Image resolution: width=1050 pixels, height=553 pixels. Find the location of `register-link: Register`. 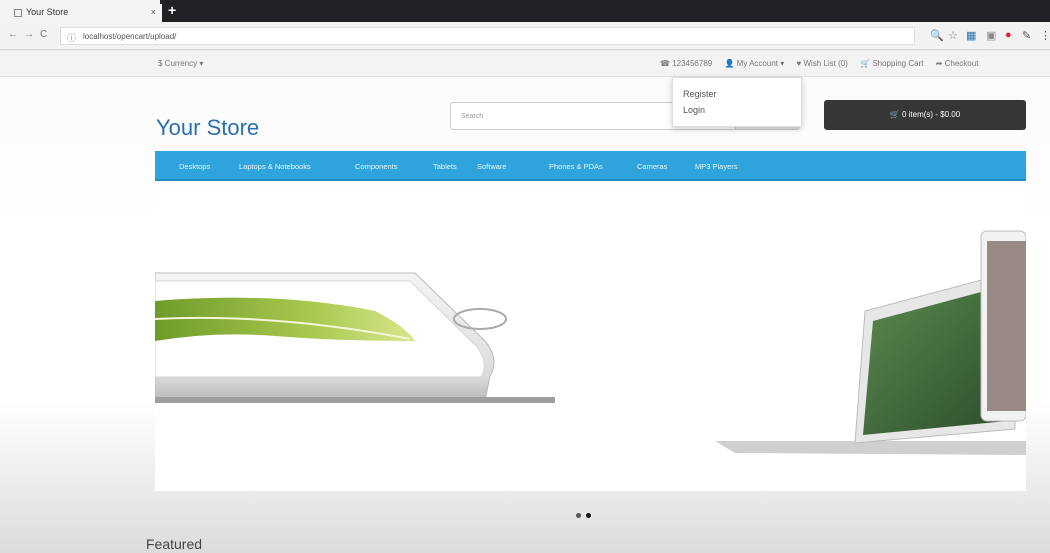

register-link: Register is located at coordinates (742, 94).